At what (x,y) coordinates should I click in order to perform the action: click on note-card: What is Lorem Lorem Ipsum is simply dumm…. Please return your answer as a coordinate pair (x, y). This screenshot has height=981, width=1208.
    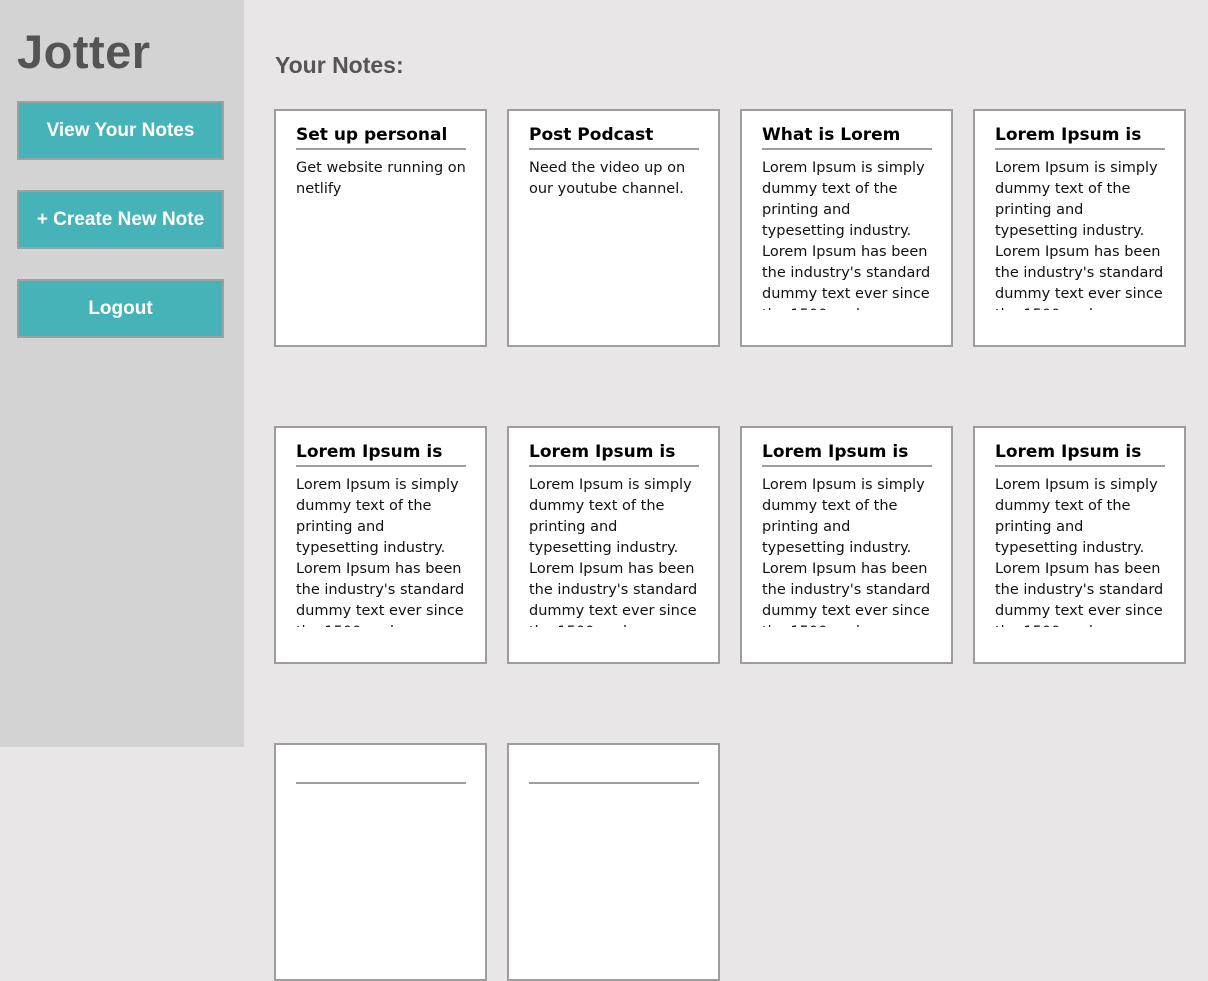
    Looking at the image, I should click on (846, 228).